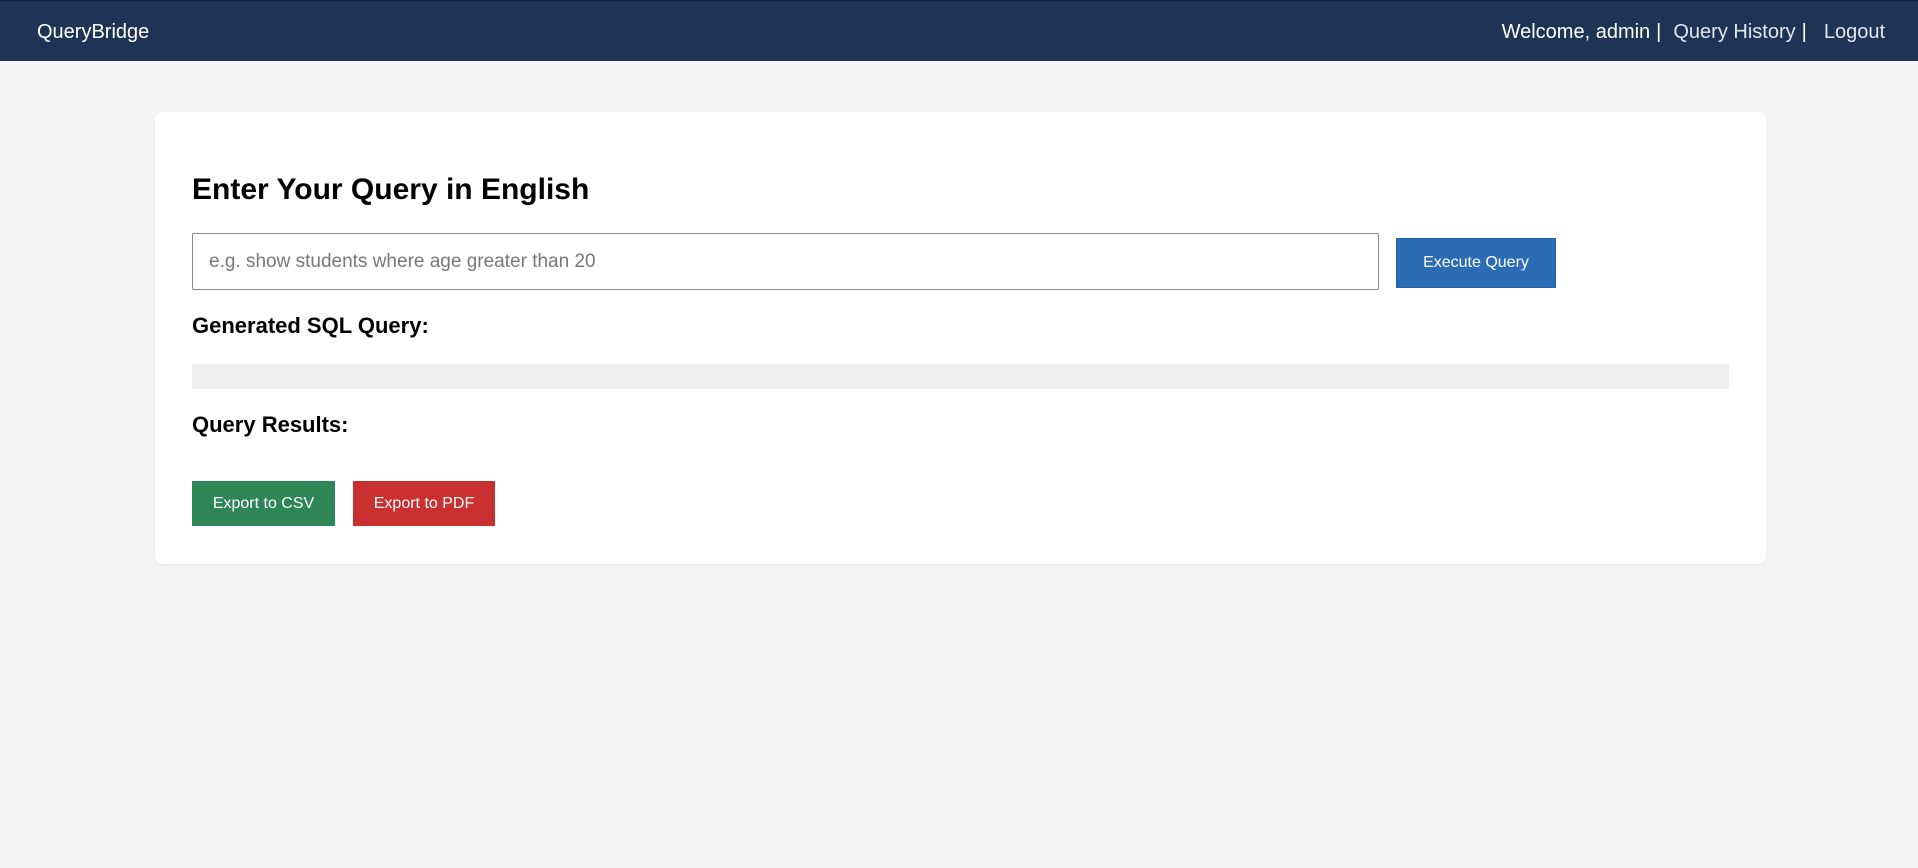 Image resolution: width=1918 pixels, height=868 pixels. I want to click on logout-link: Logout, so click(1854, 32).